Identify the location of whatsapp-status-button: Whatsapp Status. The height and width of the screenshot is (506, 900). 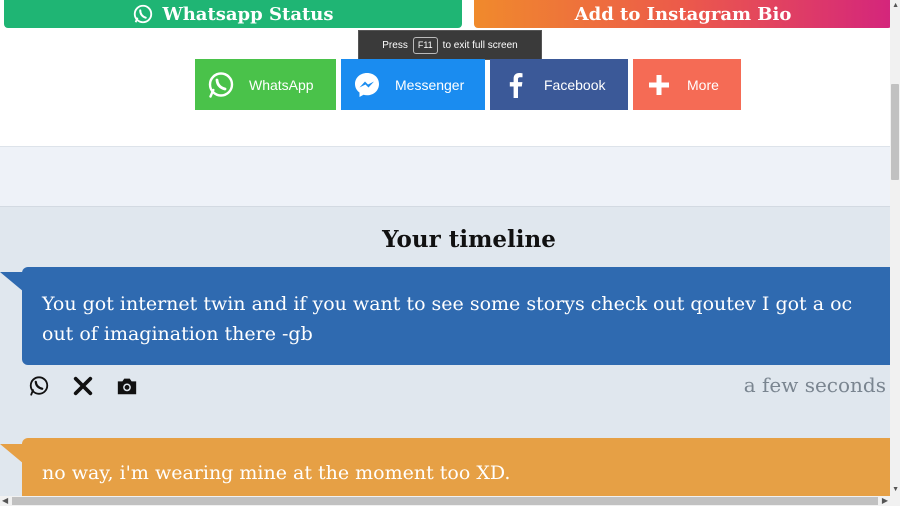
(233, 14).